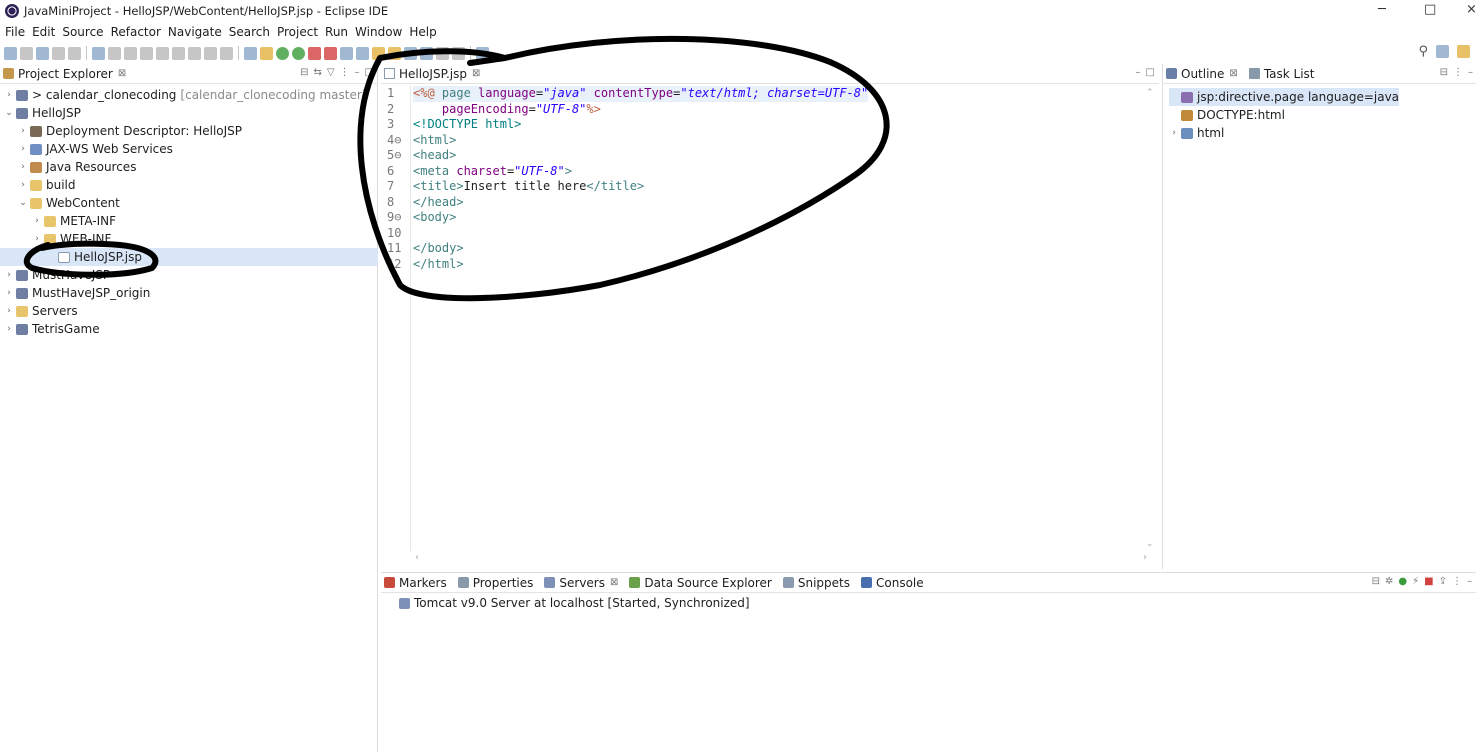 This screenshot has height=752, width=1476. Describe the element at coordinates (1415, 581) in the screenshot. I see `profile-server-icon: ⚡` at that location.